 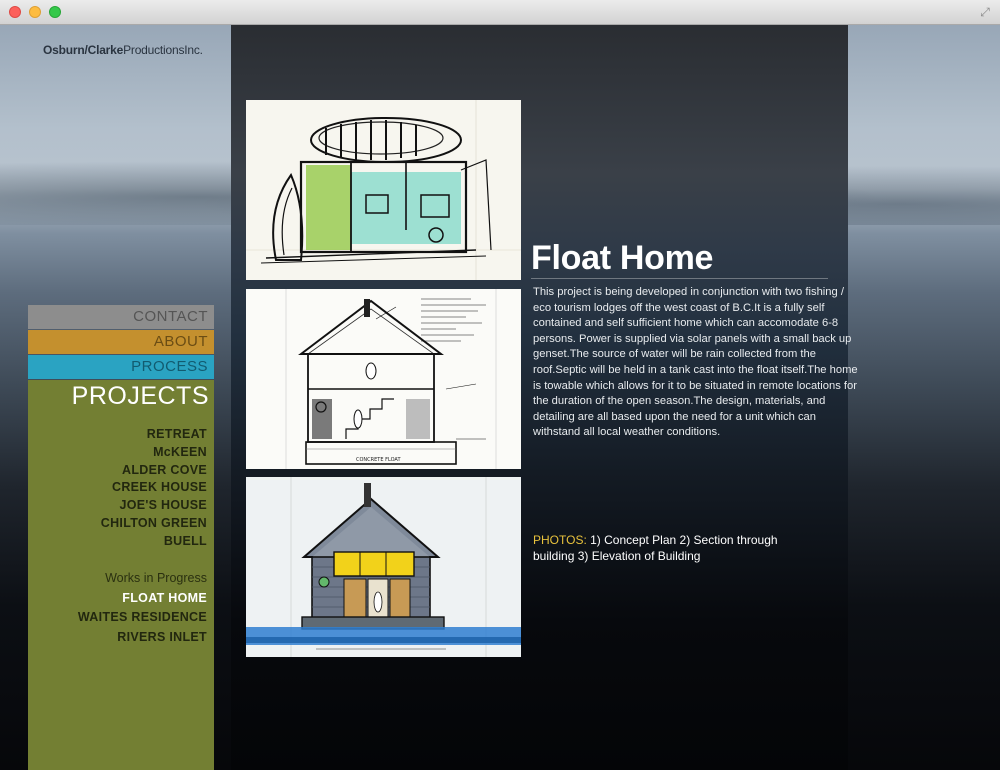 I want to click on nav-process: PROCESS, so click(x=121, y=367).